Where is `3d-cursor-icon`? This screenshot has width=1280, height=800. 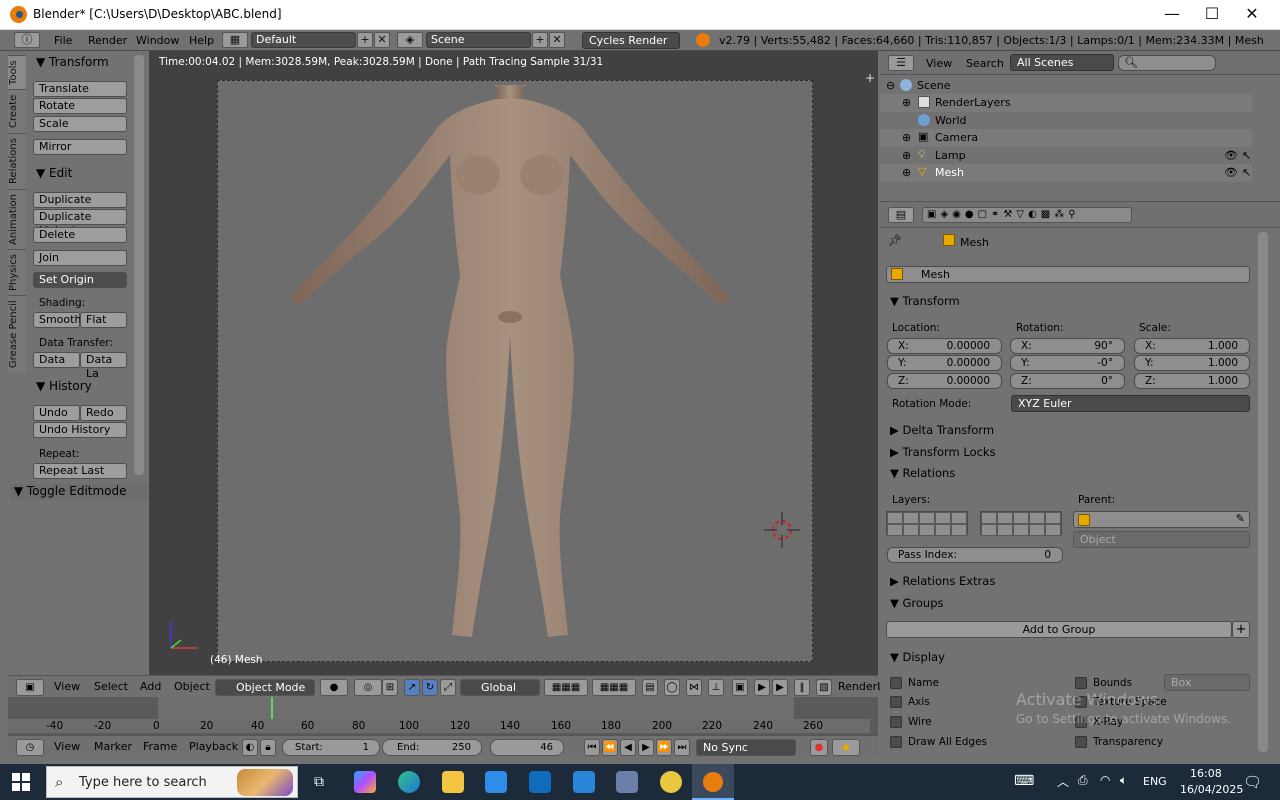
3d-cursor-icon is located at coordinates (782, 530).